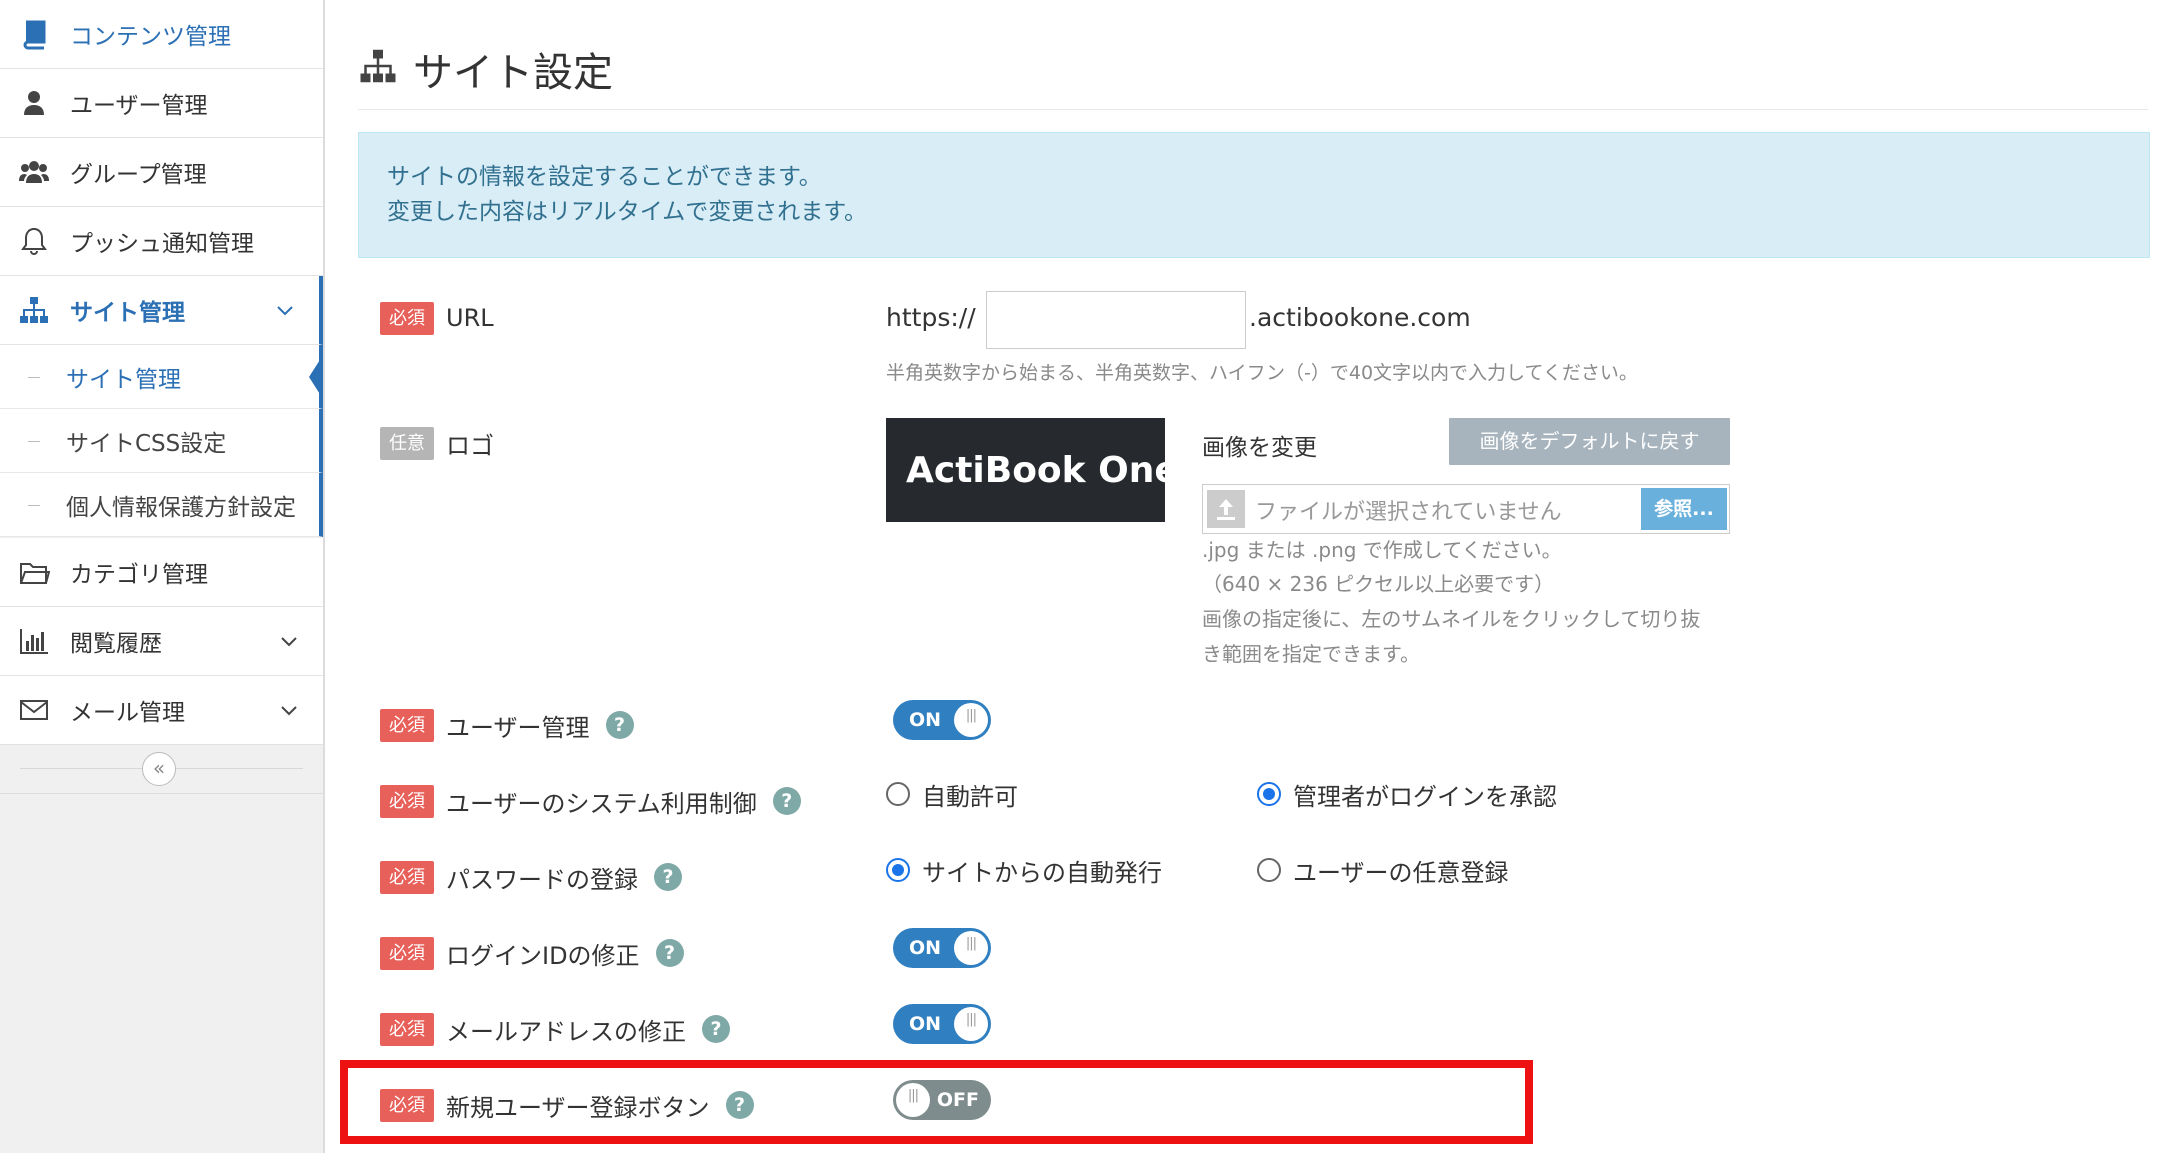 This screenshot has height=1153, width=2183. I want to click on radio-label: ユーザーの任意登録, so click(1401, 872).